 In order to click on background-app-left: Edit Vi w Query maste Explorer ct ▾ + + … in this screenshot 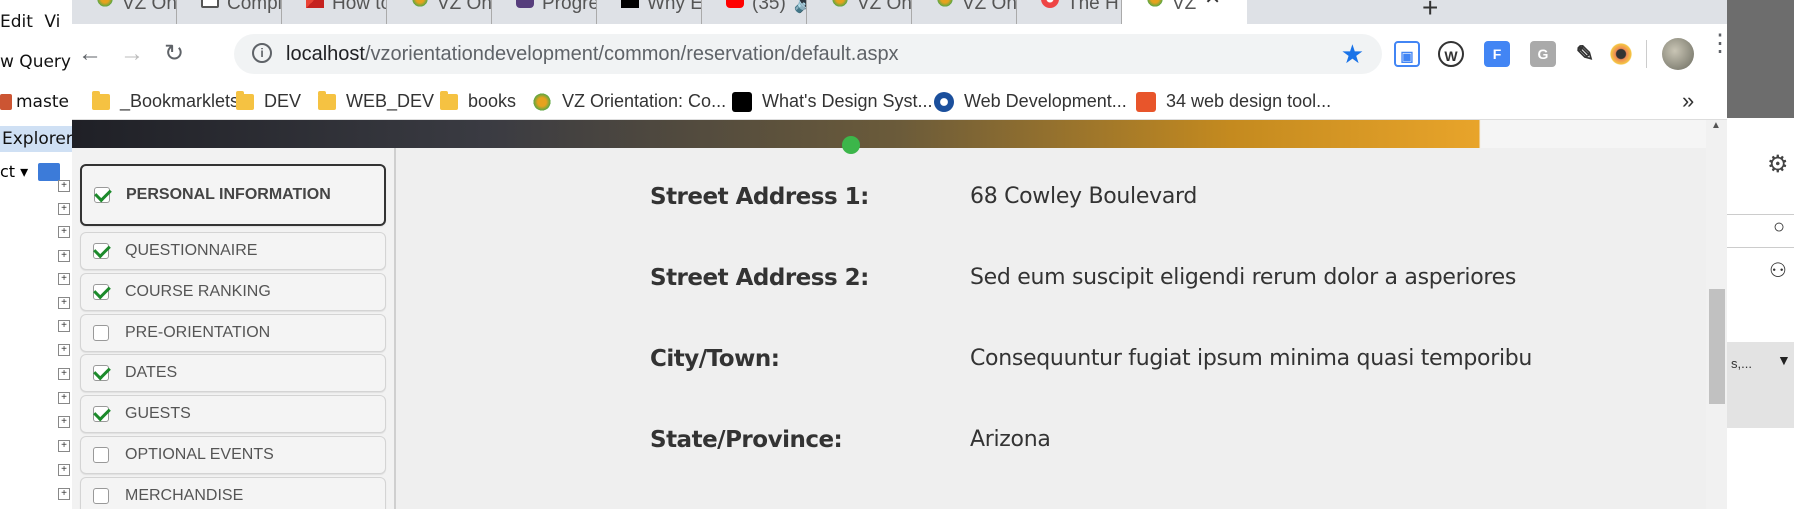, I will do `click(36, 254)`.